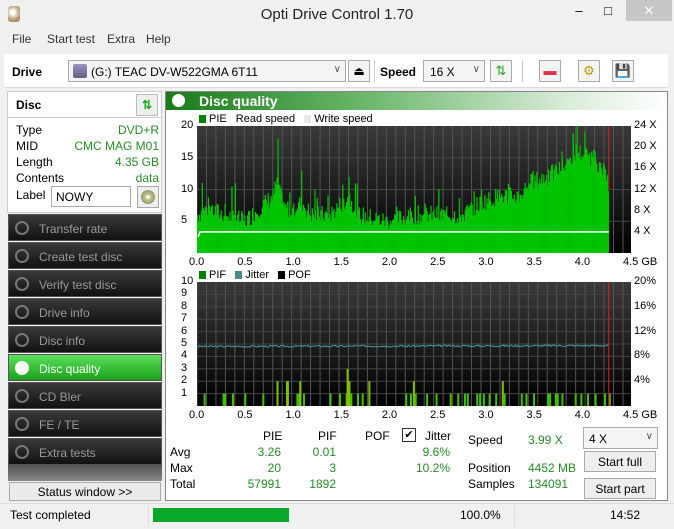 The width and height of the screenshot is (674, 529). Describe the element at coordinates (85, 491) in the screenshot. I see `status-window-button: Status window >>` at that location.